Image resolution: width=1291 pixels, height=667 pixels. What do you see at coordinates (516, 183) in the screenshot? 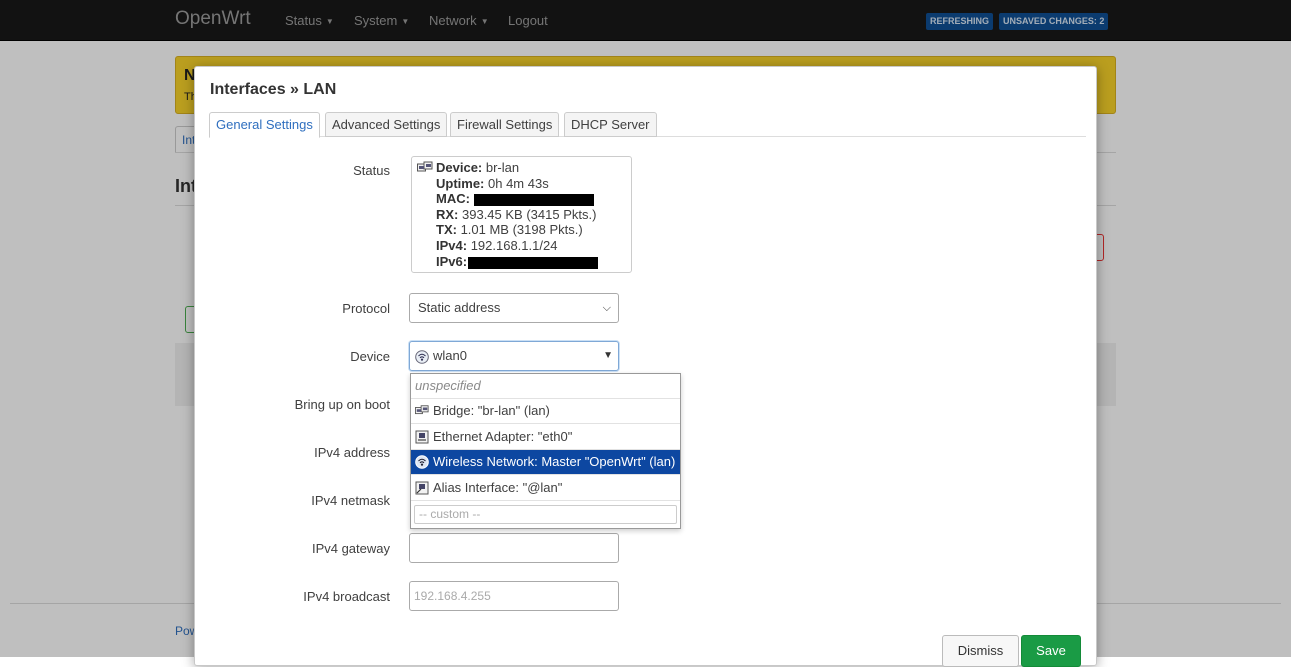
I see `status-uptime-value: 0h 4m 43s` at bounding box center [516, 183].